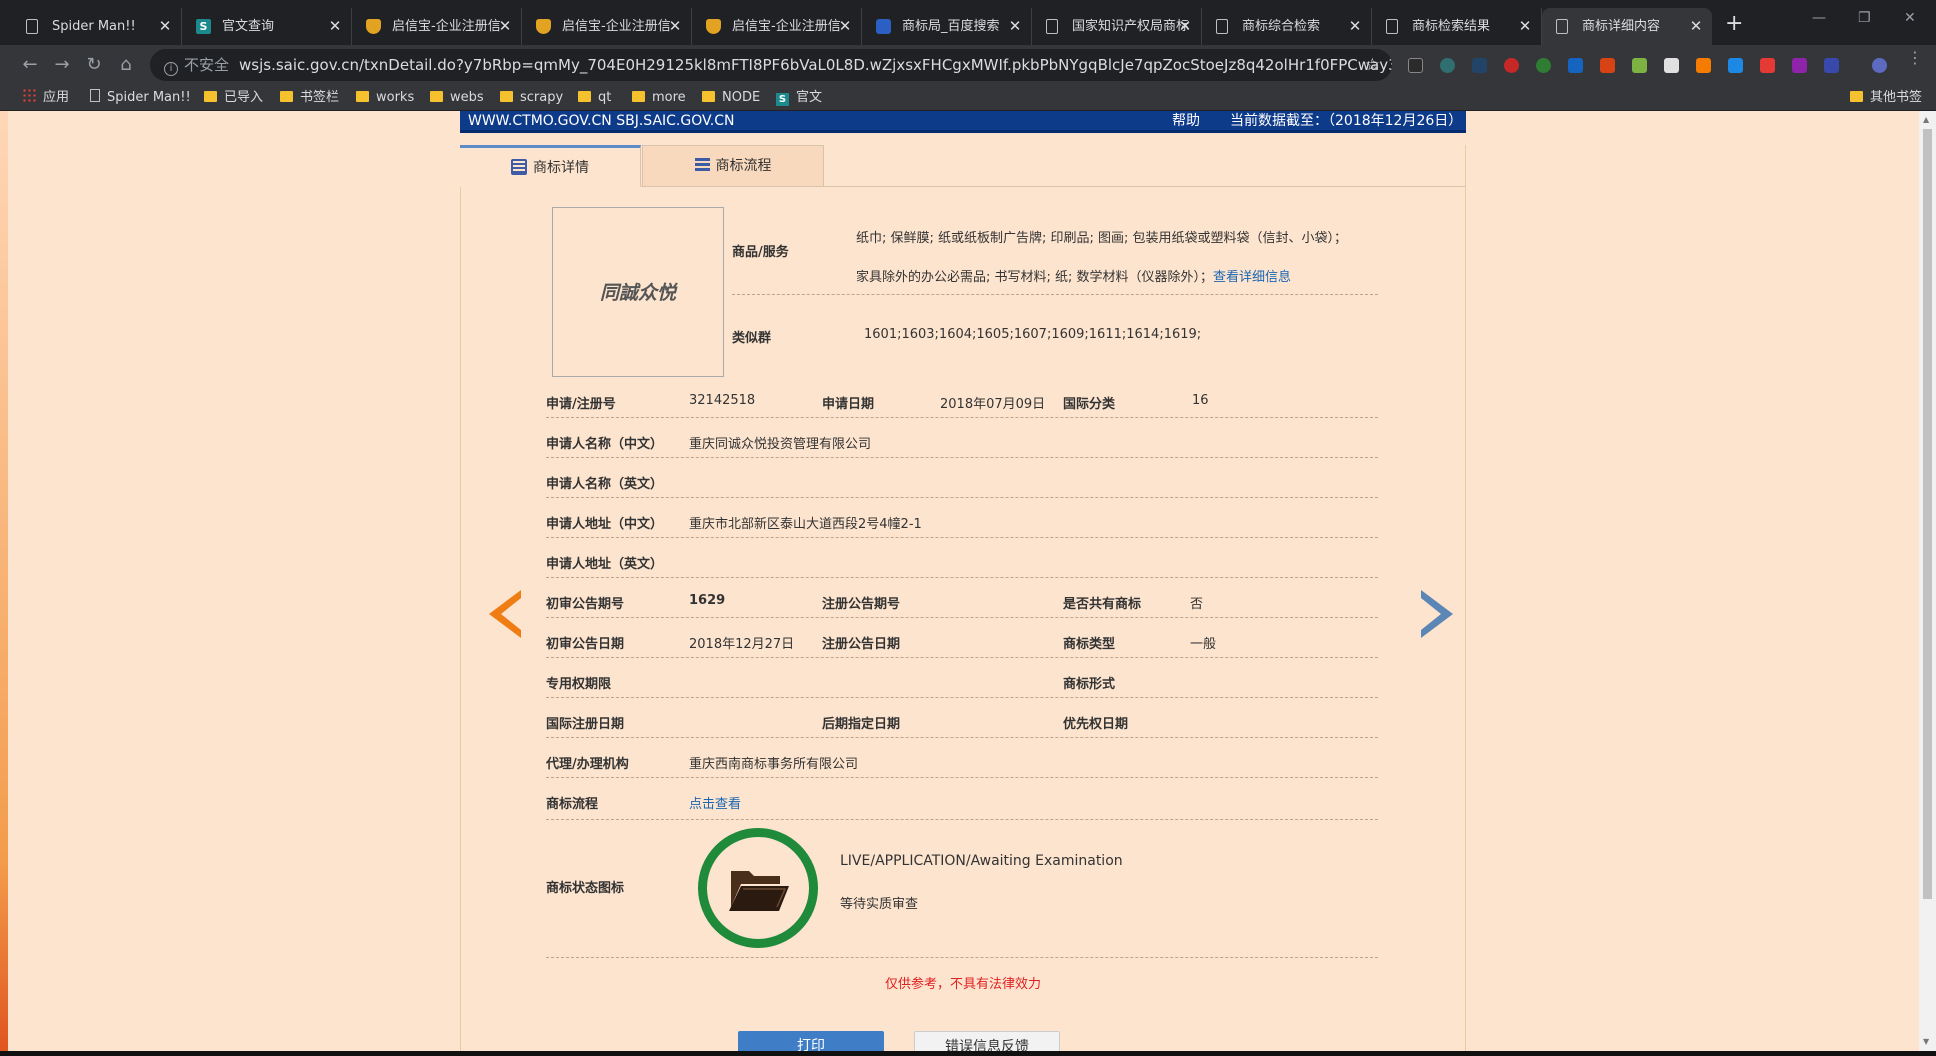 The height and width of the screenshot is (1056, 1936). Describe the element at coordinates (457, 98) in the screenshot. I see `bookmark-folder: webs` at that location.